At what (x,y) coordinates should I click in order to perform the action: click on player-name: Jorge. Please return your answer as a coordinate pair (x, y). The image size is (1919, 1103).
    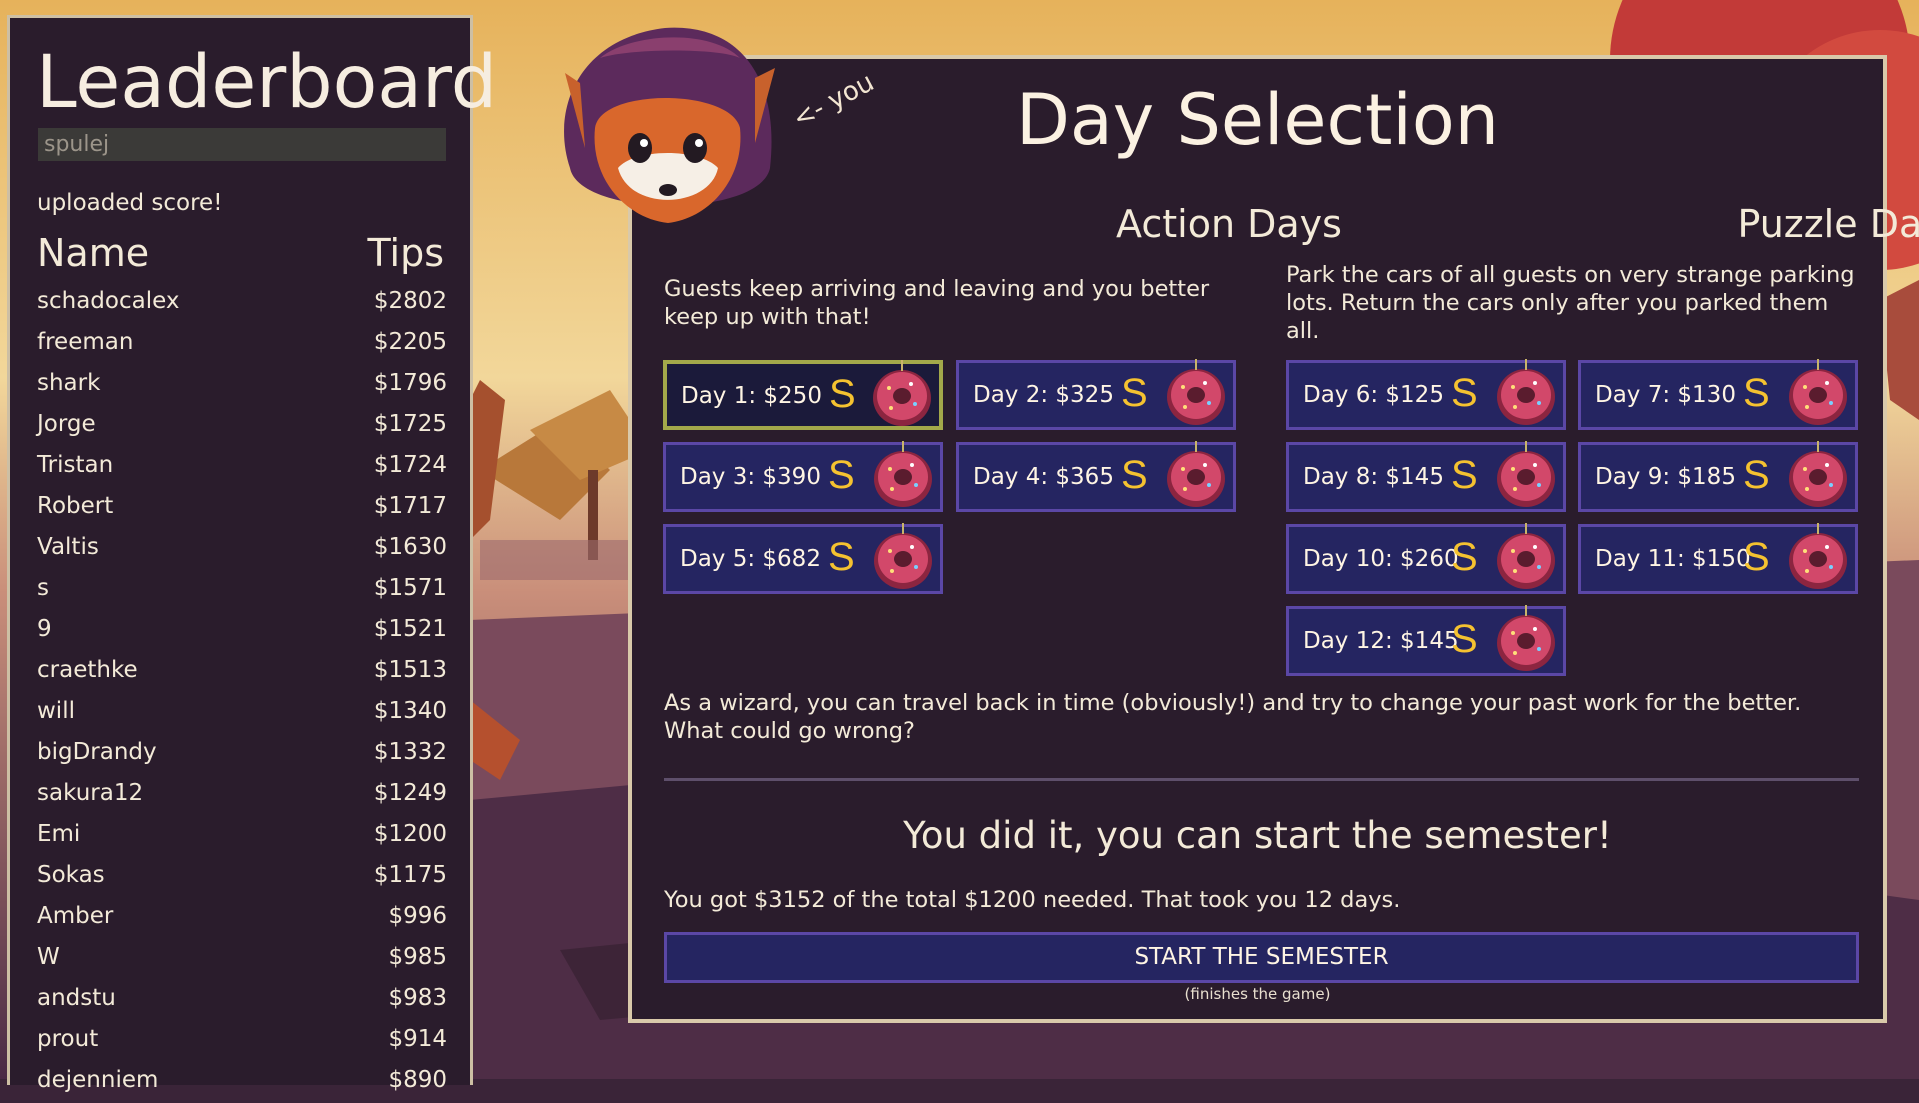
    Looking at the image, I should click on (66, 424).